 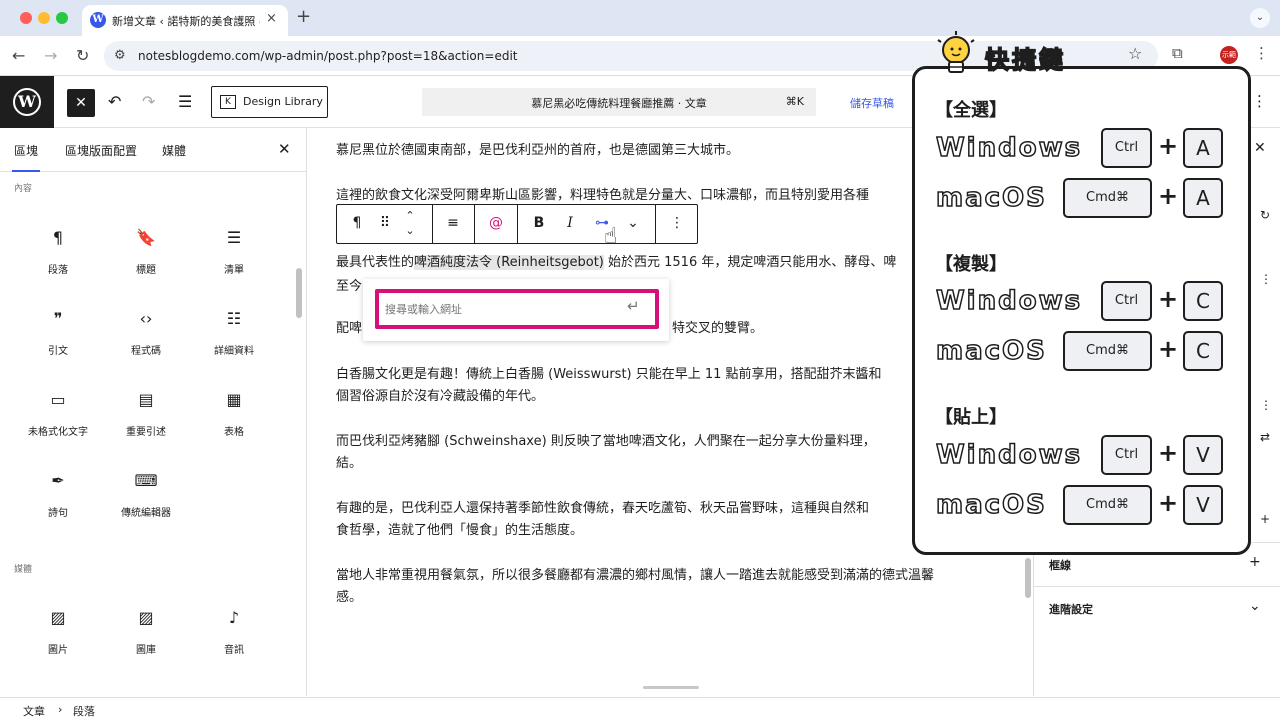 What do you see at coordinates (1259, 101) in the screenshot?
I see `options-menu-icon: ⋮` at bounding box center [1259, 101].